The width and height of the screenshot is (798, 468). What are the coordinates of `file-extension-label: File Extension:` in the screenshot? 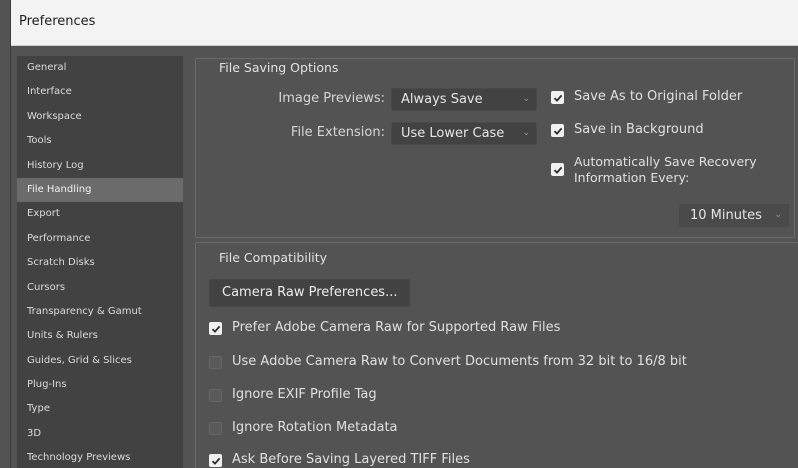 It's located at (337, 132).